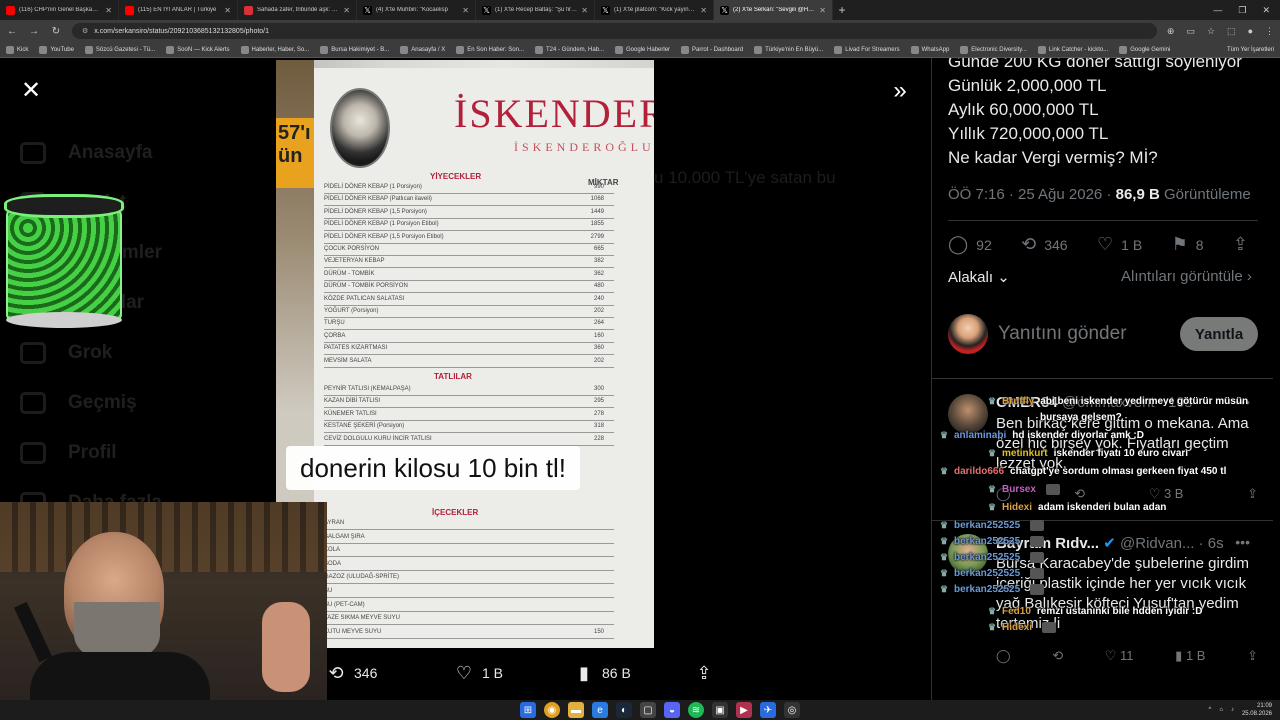  Describe the element at coordinates (416, 10) in the screenshot. I see `browser-tab: 𝕏 (4) X'te Muhbiri: "Kocaelisp ✕` at that location.